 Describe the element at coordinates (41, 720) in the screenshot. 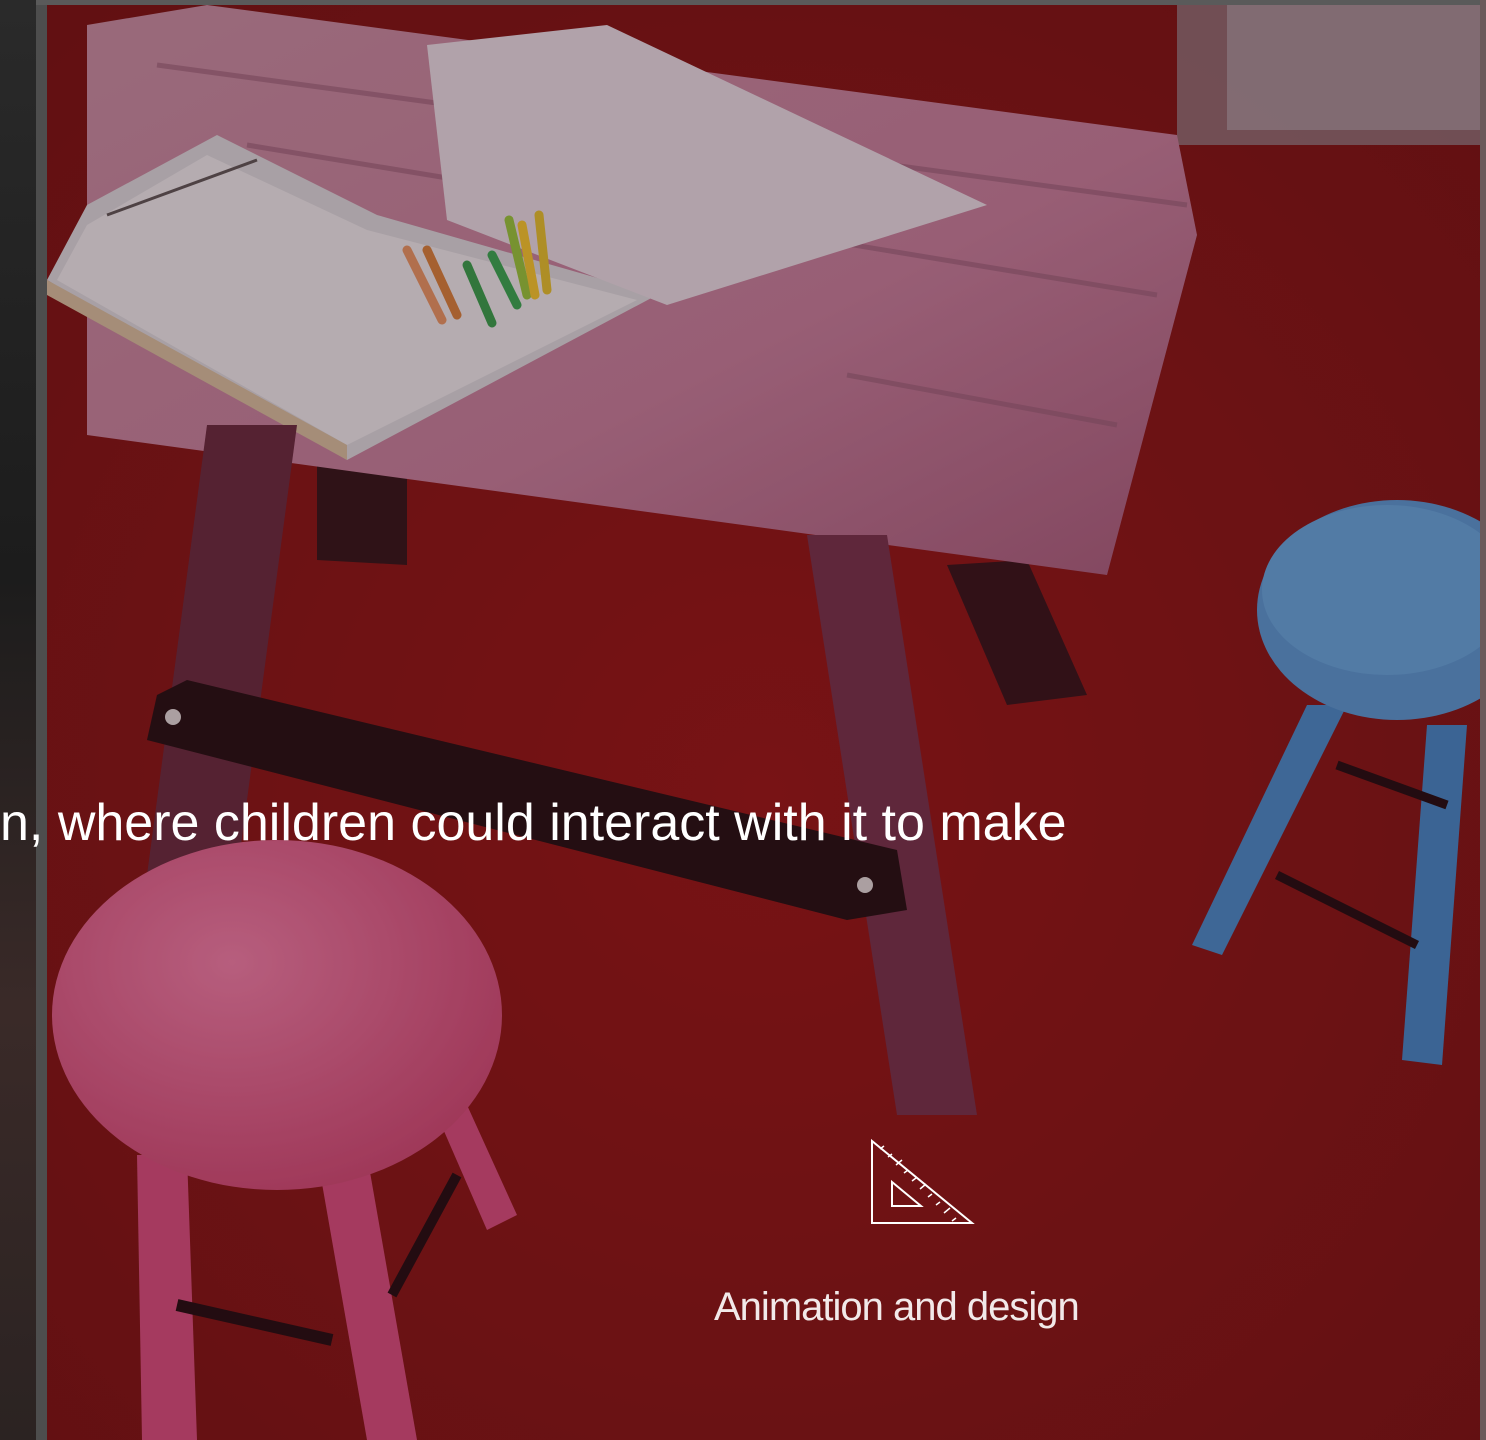

I see `slide-left-border` at that location.